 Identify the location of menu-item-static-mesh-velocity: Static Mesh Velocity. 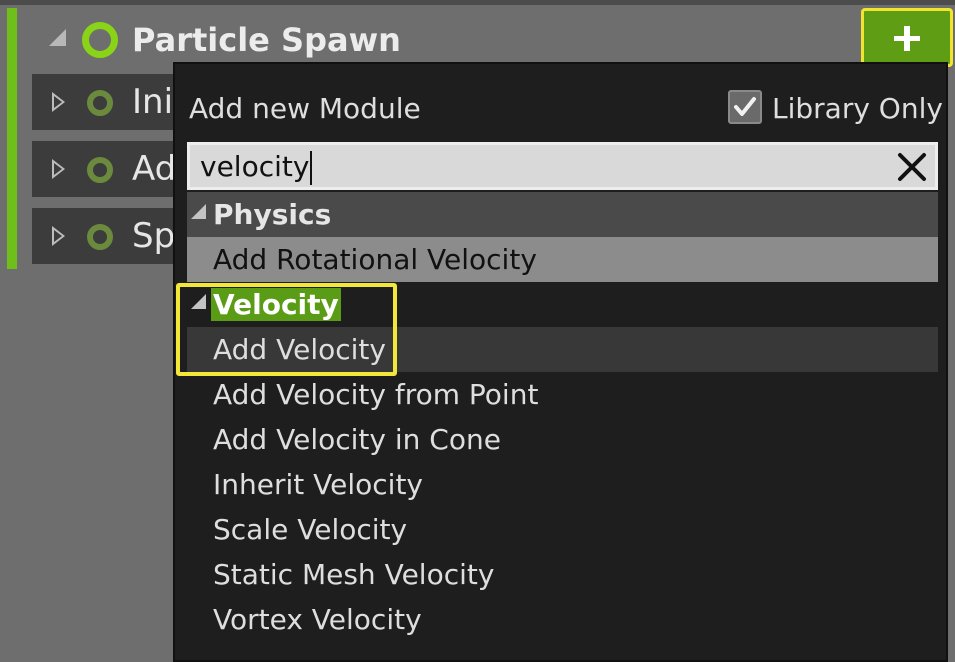
(562, 574).